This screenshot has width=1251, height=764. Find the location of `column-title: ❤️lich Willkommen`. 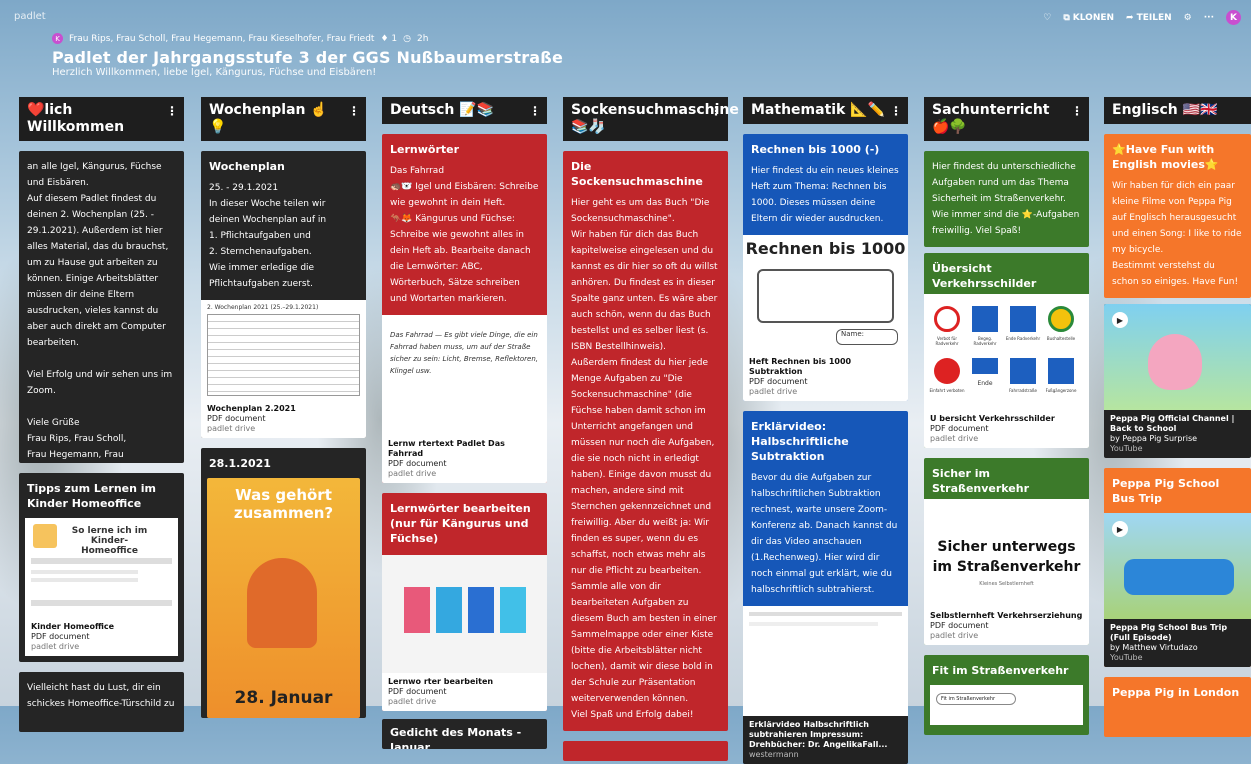

column-title: ❤️lich Willkommen is located at coordinates (76, 118).